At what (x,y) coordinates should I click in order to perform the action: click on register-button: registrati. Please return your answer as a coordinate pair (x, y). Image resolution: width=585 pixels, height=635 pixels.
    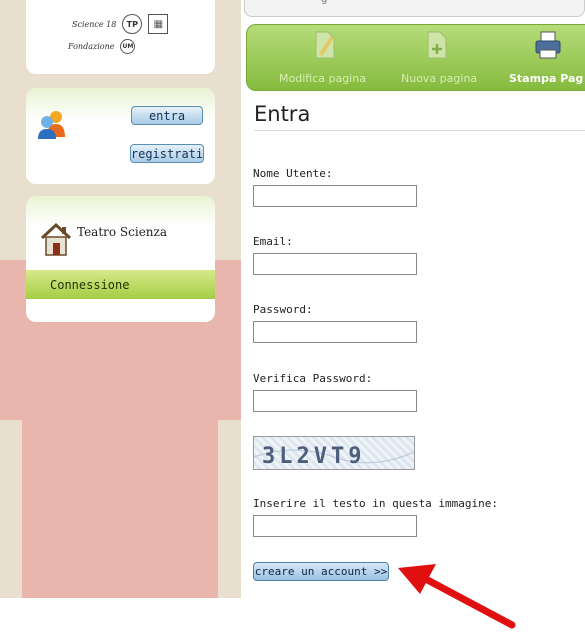
    Looking at the image, I should click on (167, 153).